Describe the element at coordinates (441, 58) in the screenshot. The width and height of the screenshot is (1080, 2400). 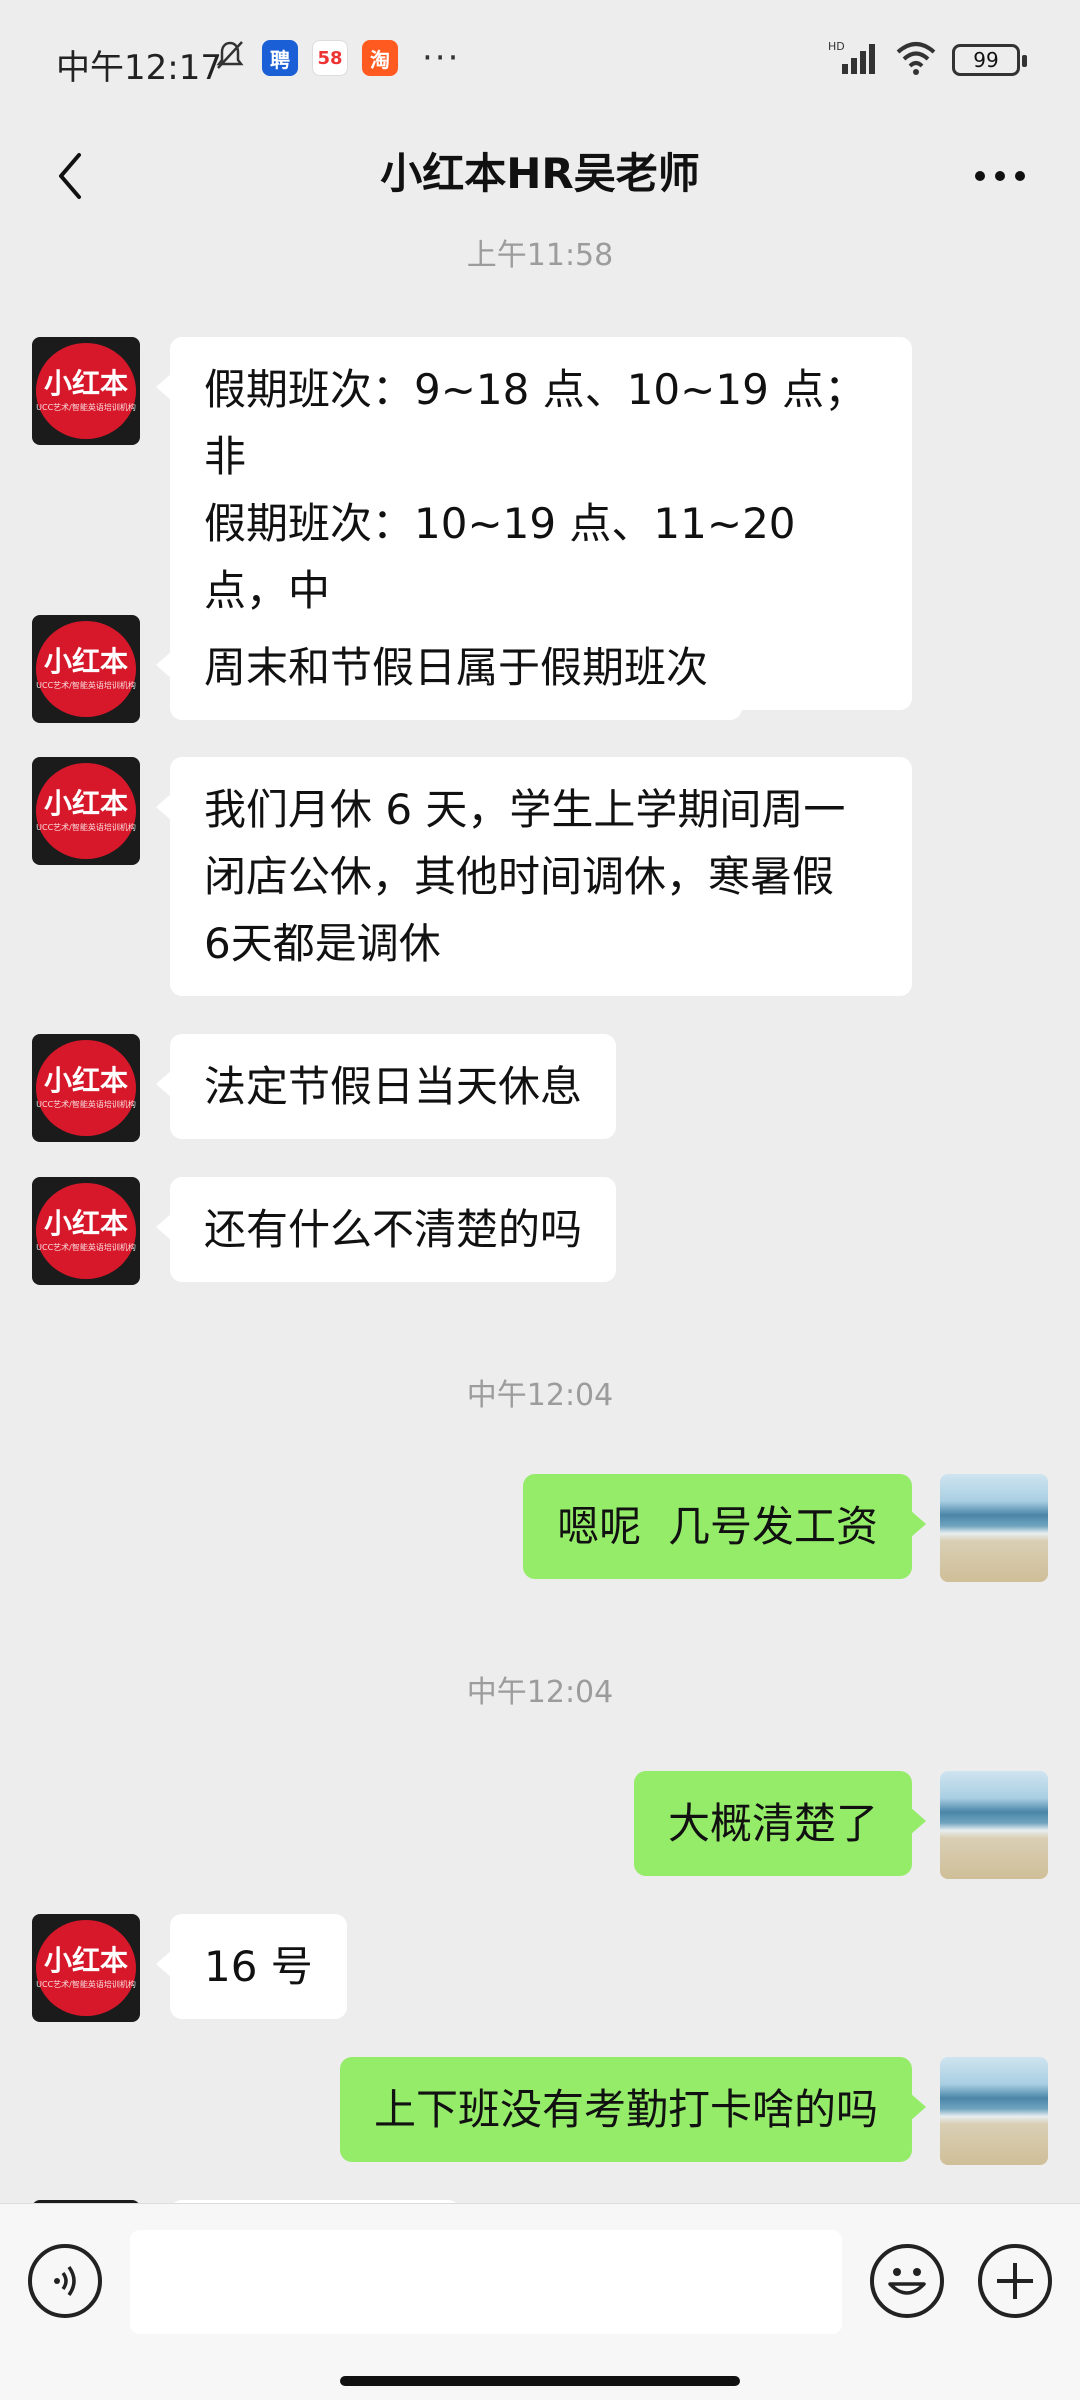
I see `more-notifications-icon: ···` at that location.